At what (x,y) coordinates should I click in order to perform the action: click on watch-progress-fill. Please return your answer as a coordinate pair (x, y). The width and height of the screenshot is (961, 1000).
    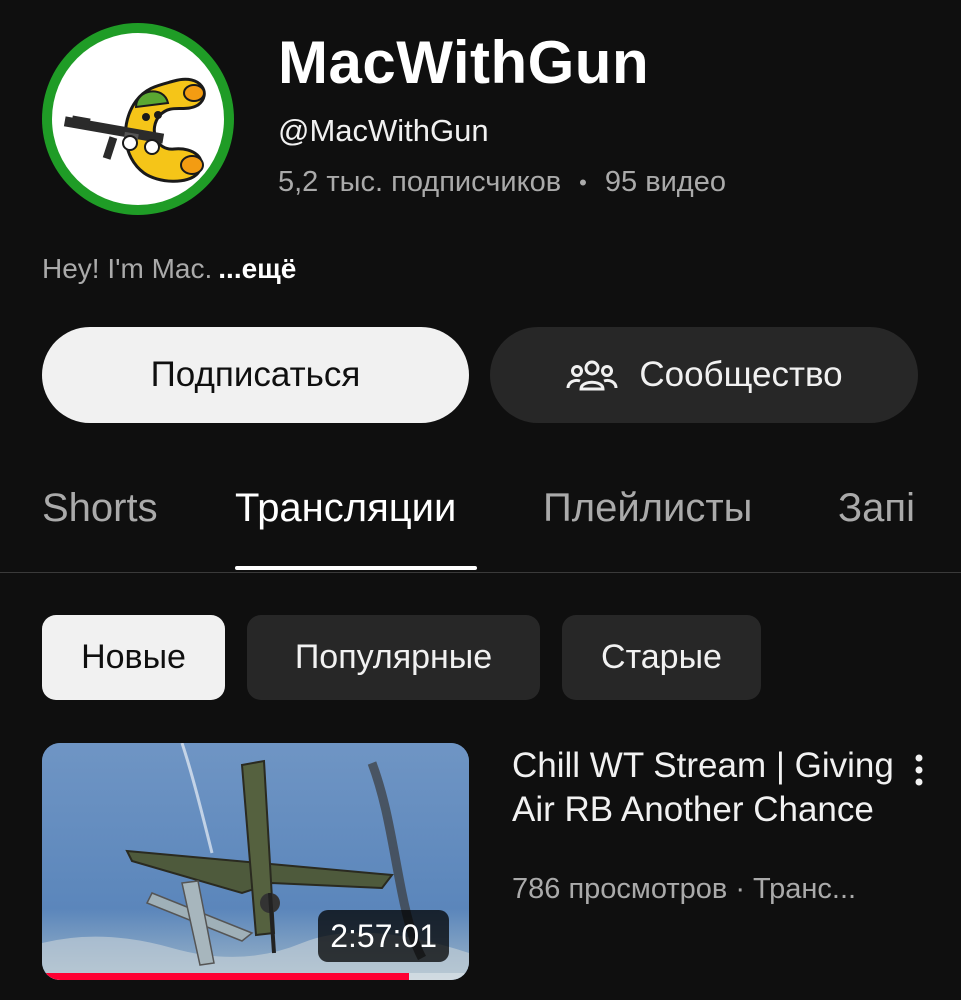
    Looking at the image, I should click on (226, 976).